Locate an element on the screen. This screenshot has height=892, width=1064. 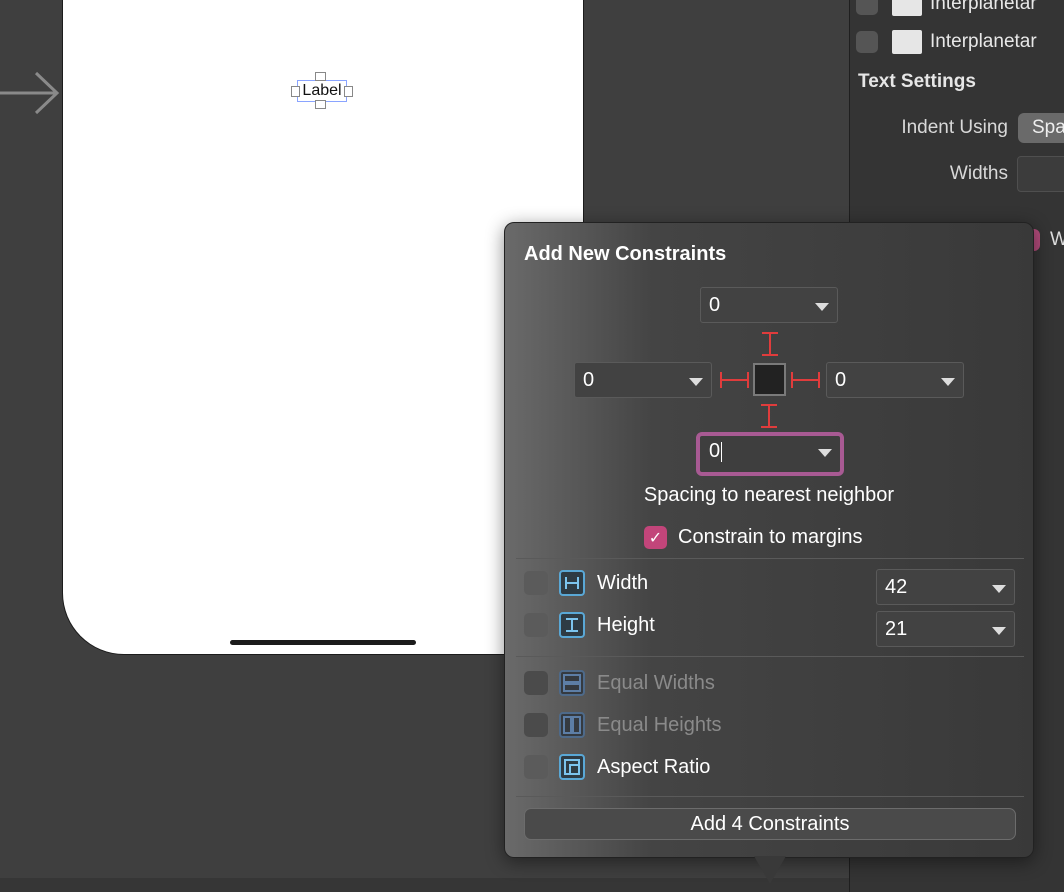
widths-field is located at coordinates (1040, 174).